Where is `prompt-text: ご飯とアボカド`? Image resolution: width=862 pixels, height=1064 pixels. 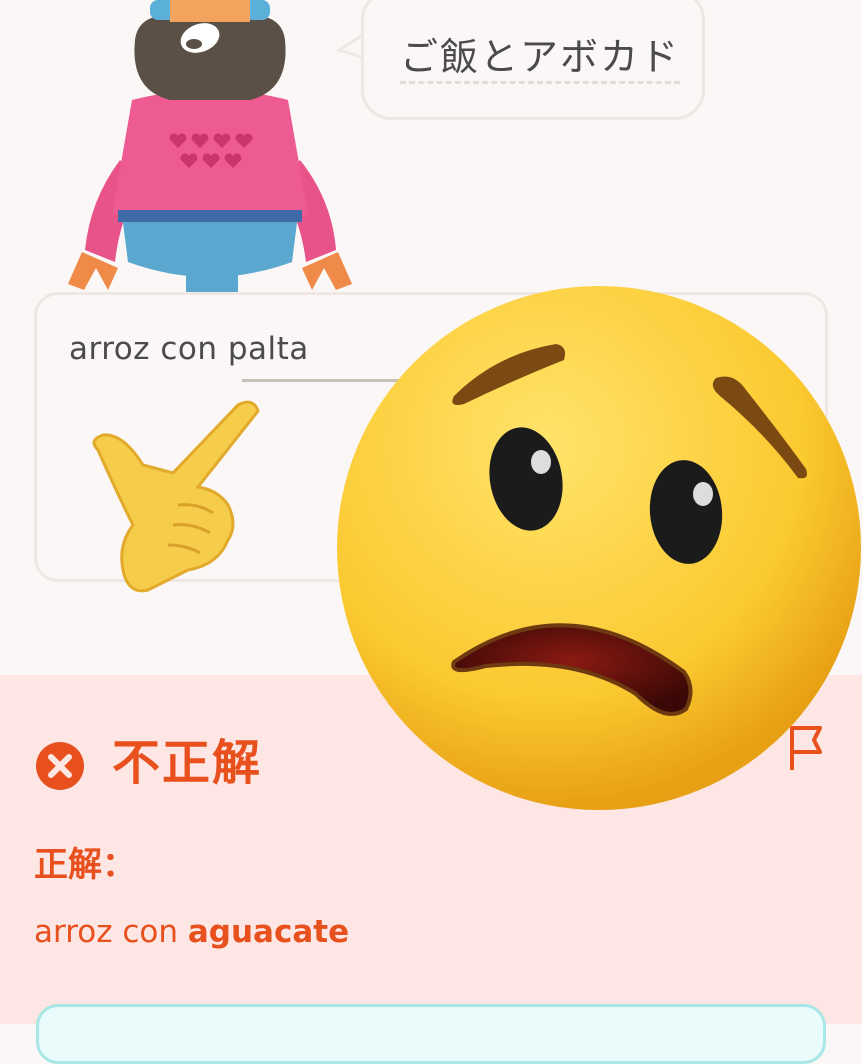
prompt-text: ご飯とアボカド is located at coordinates (540, 59).